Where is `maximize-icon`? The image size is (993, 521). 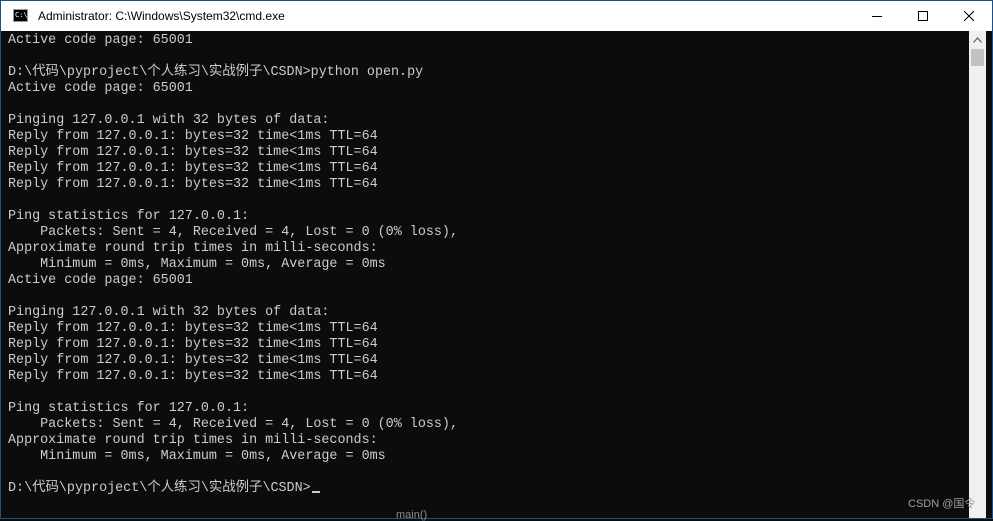
maximize-icon is located at coordinates (923, 16).